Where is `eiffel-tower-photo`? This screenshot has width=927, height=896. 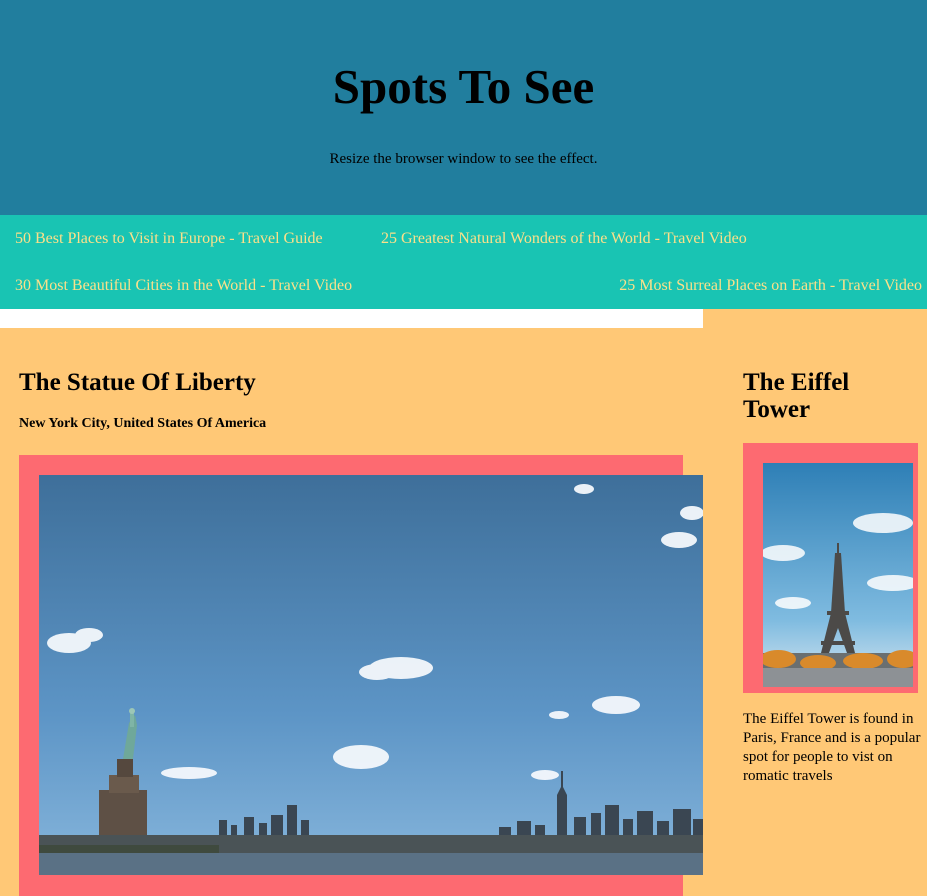 eiffel-tower-photo is located at coordinates (838, 575).